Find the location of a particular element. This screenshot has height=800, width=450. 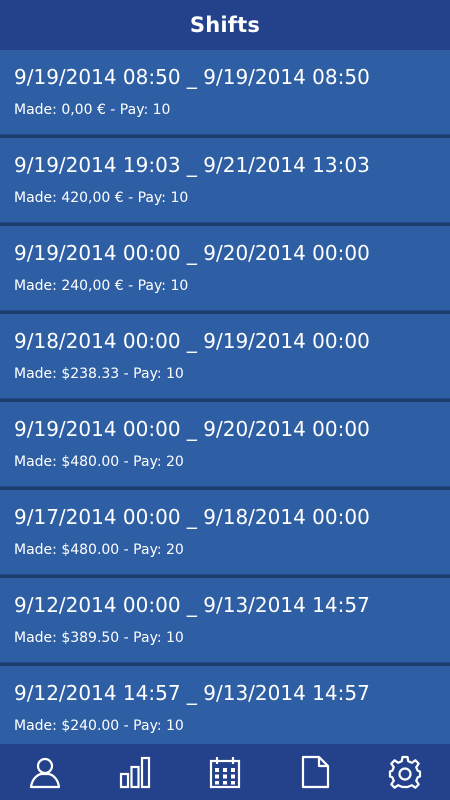

tab-calendar is located at coordinates (225, 772).